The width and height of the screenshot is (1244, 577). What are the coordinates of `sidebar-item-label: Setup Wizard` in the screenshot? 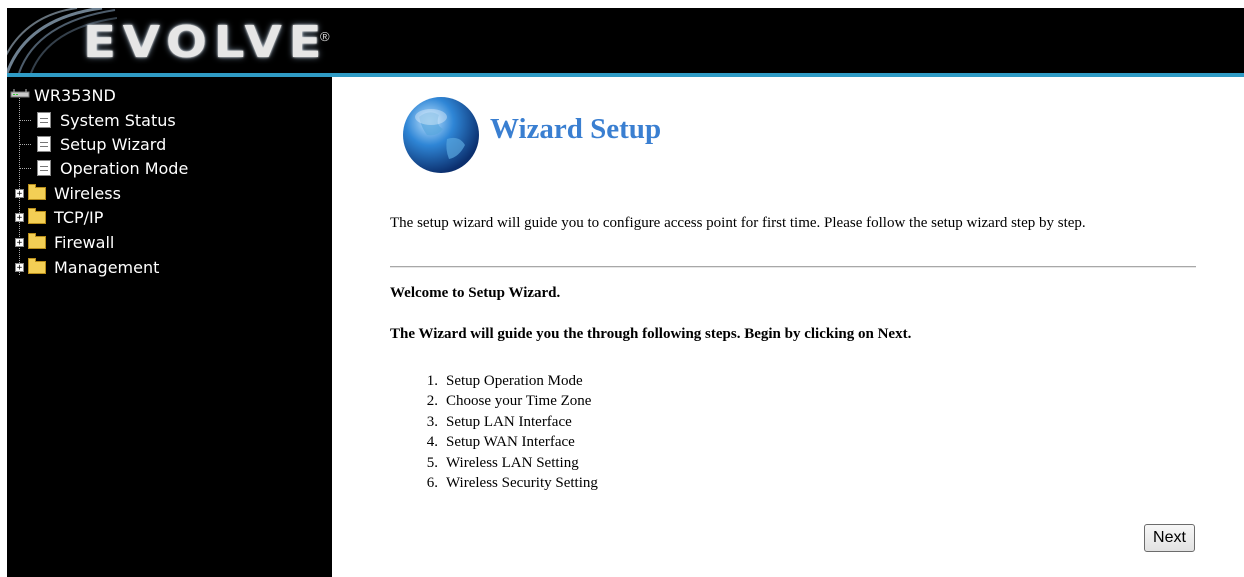 It's located at (113, 144).